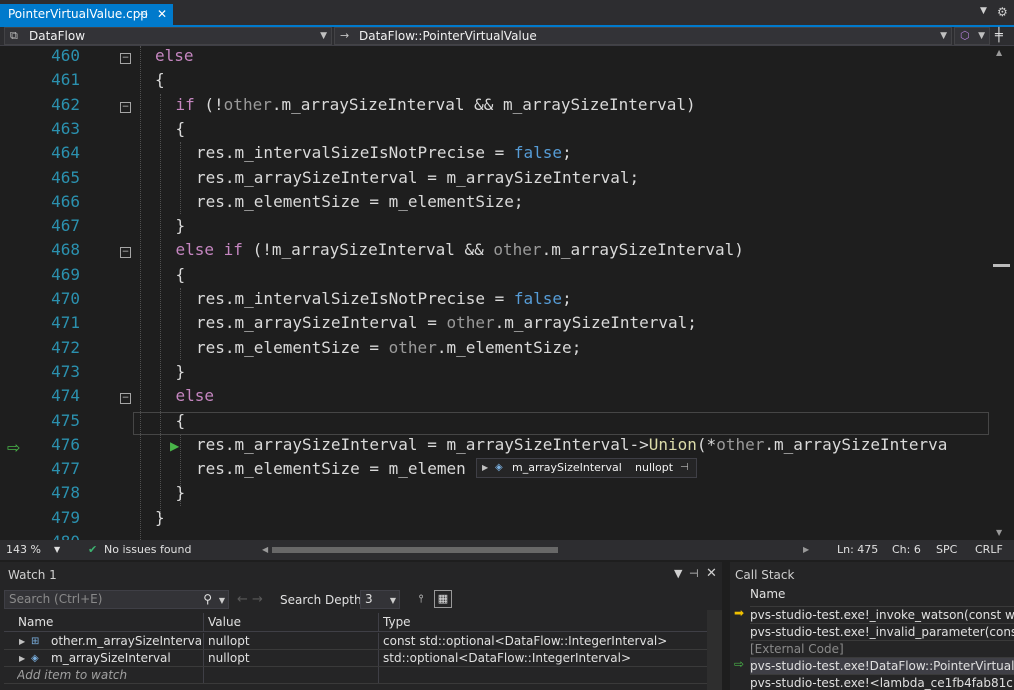 The width and height of the screenshot is (1014, 690). I want to click on line-ending-indicator: CRLF, so click(989, 550).